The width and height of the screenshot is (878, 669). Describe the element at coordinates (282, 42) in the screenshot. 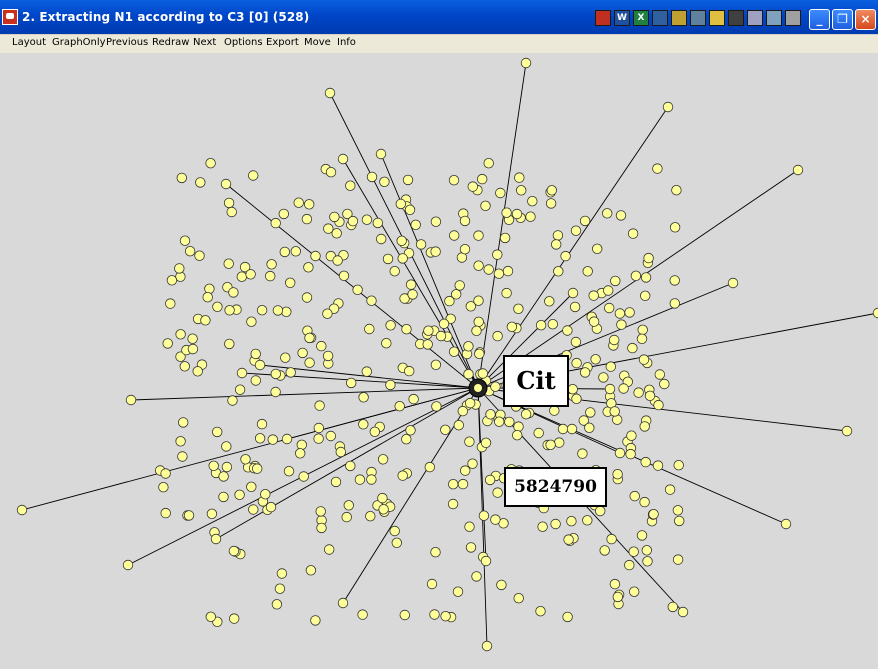

I see `menu-export: Export` at that location.